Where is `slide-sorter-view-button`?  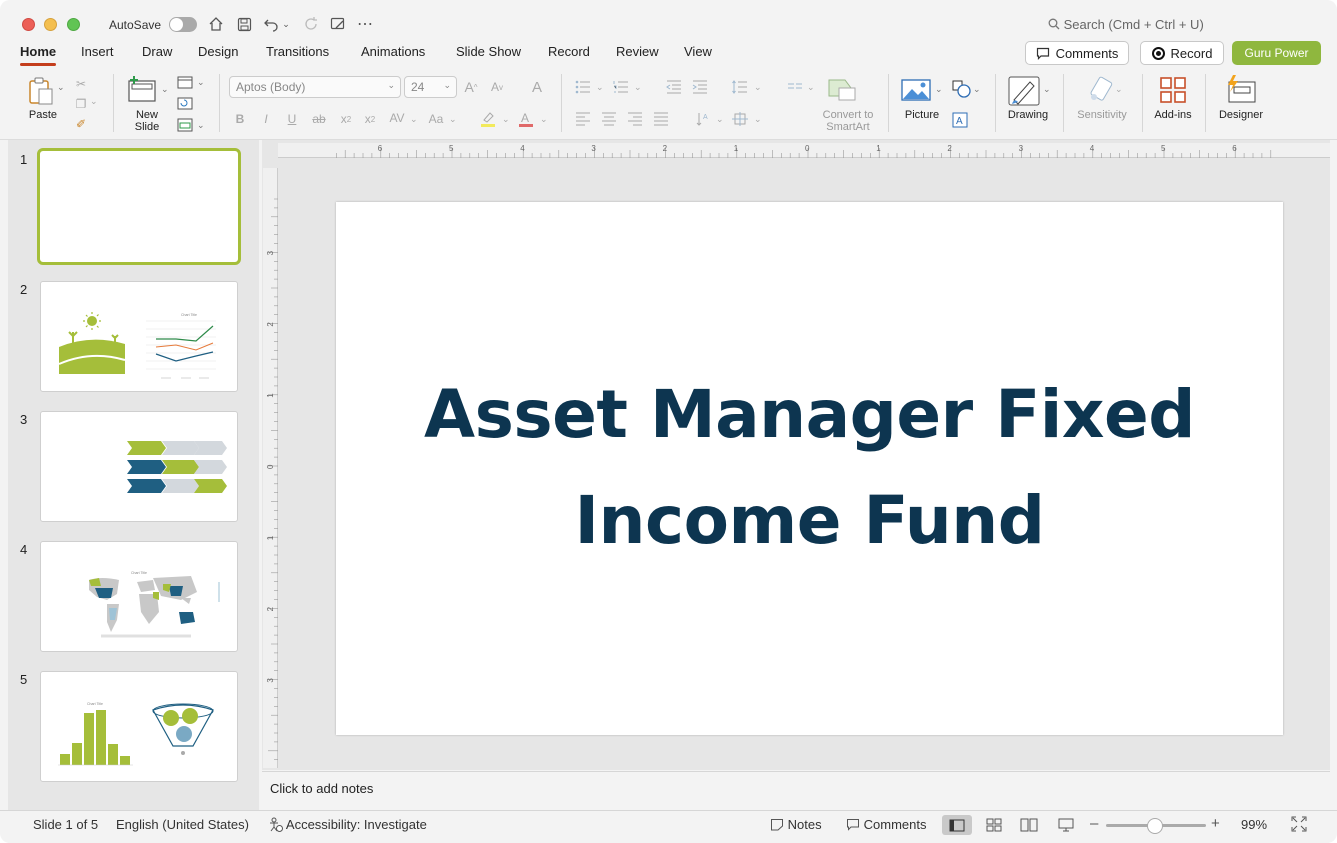
slide-sorter-view-button is located at coordinates (994, 825).